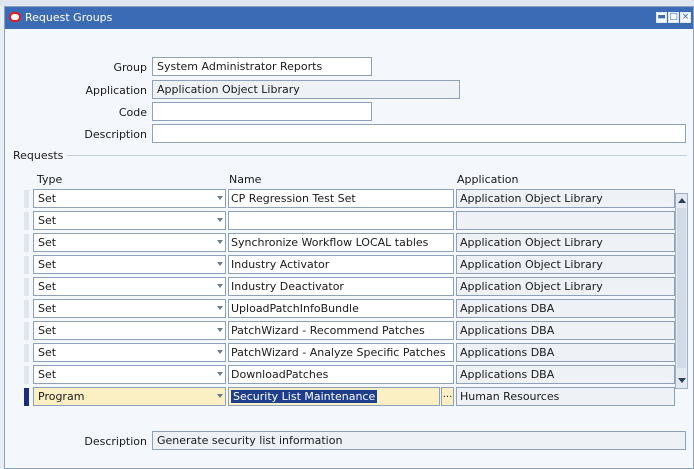  I want to click on requests-section-label: Requests, so click(38, 155).